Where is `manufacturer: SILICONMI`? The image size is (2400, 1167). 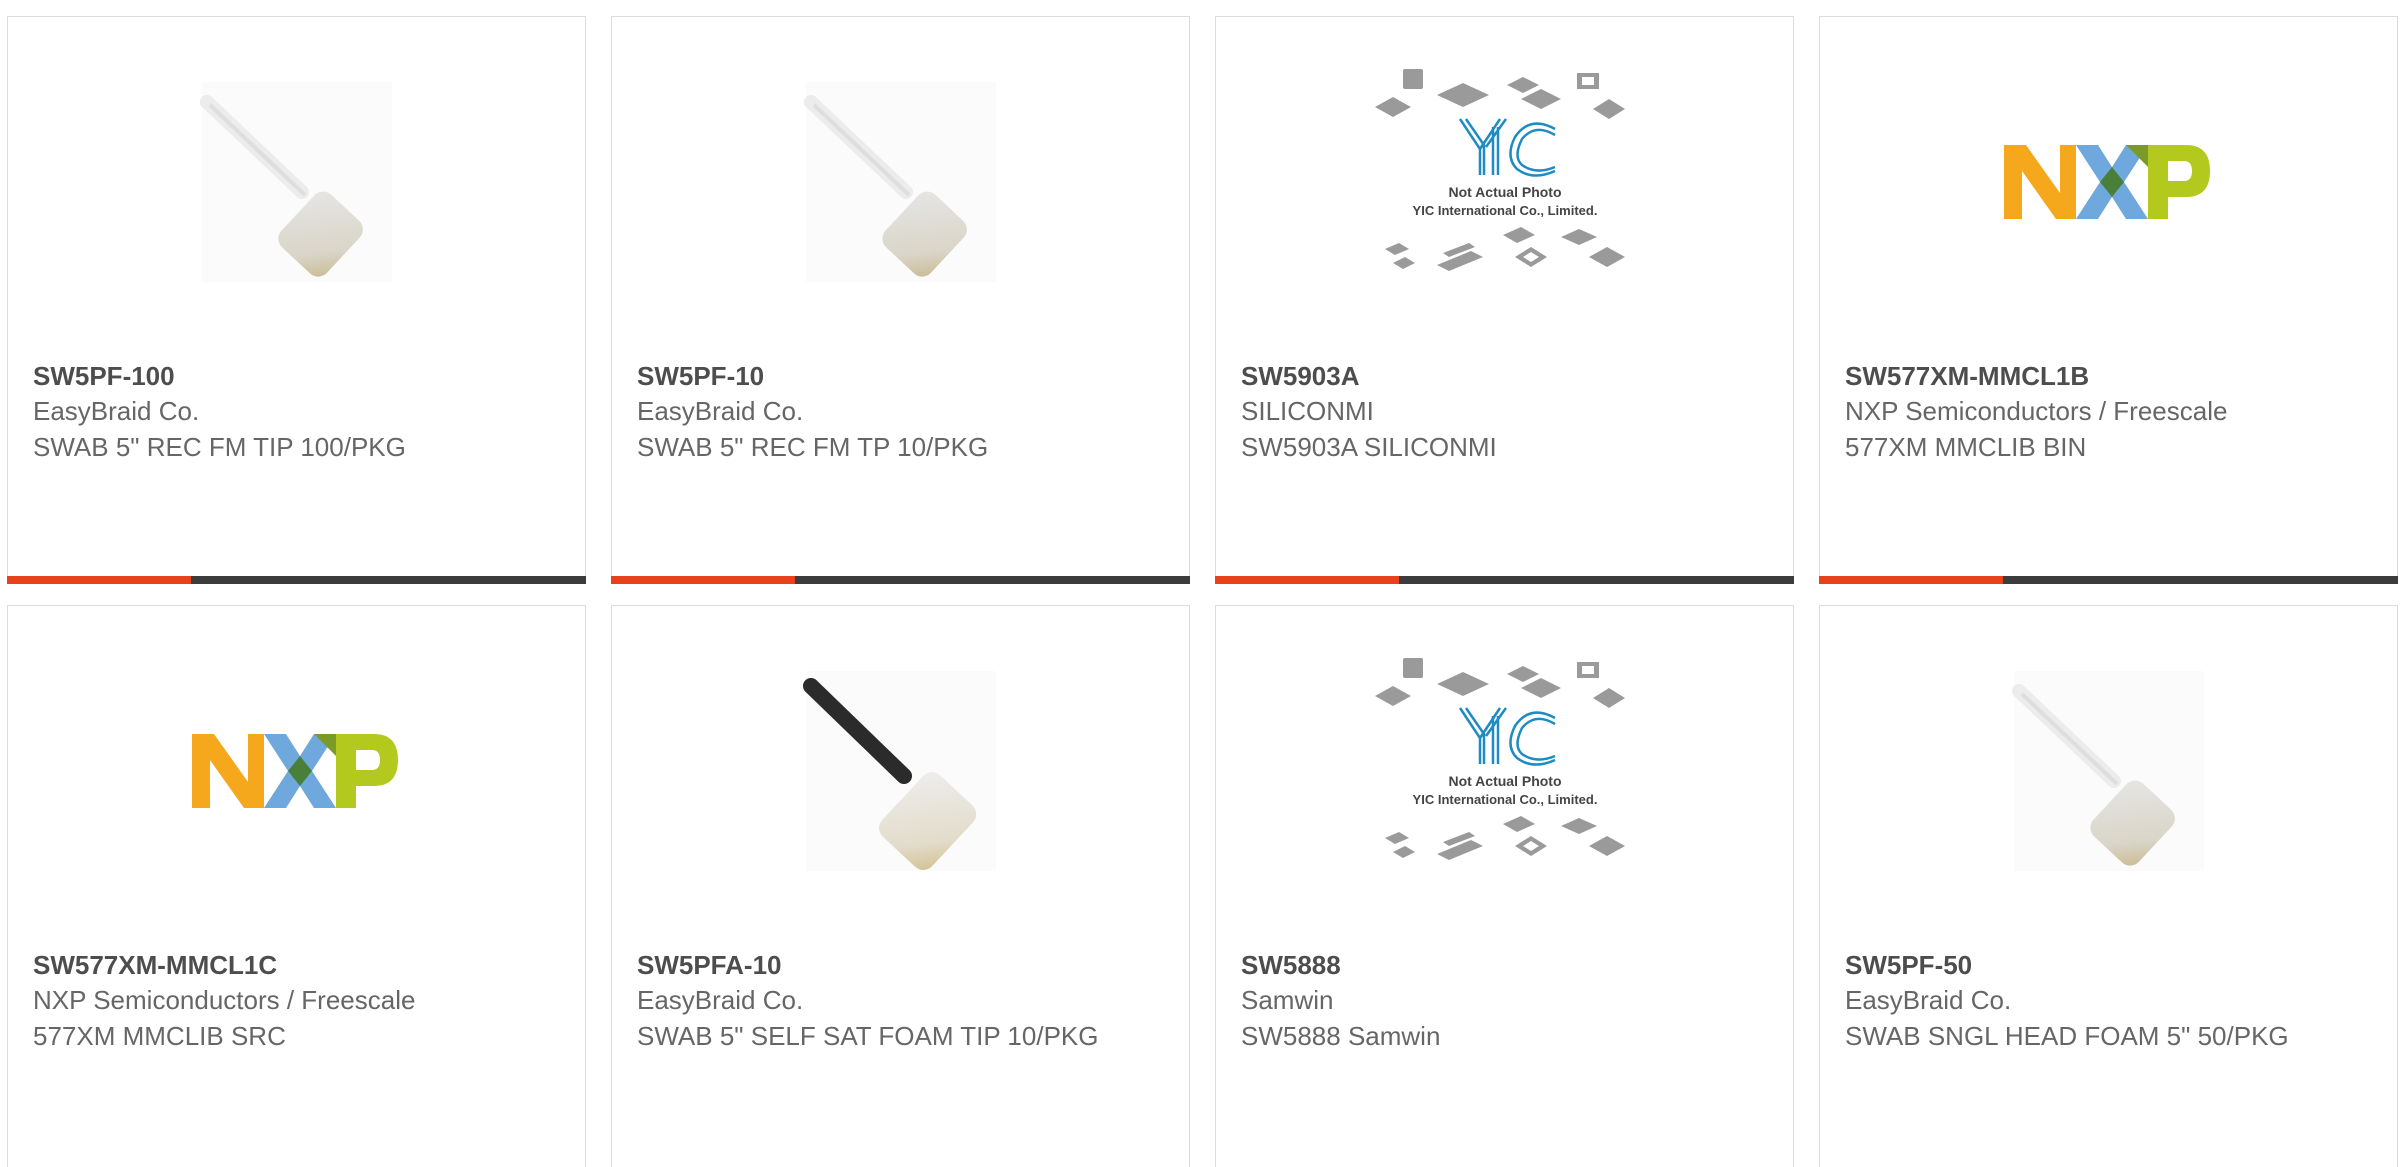
manufacturer: SILICONMI is located at coordinates (1307, 411).